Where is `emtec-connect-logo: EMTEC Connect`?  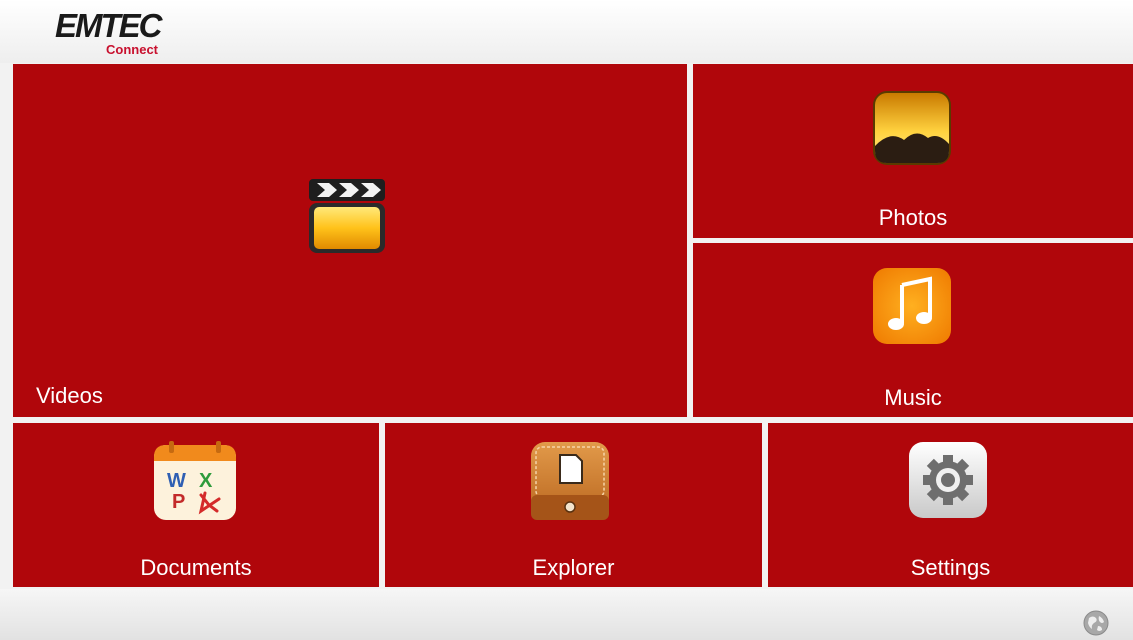
emtec-connect-logo: EMTEC Connect is located at coordinates (120, 34).